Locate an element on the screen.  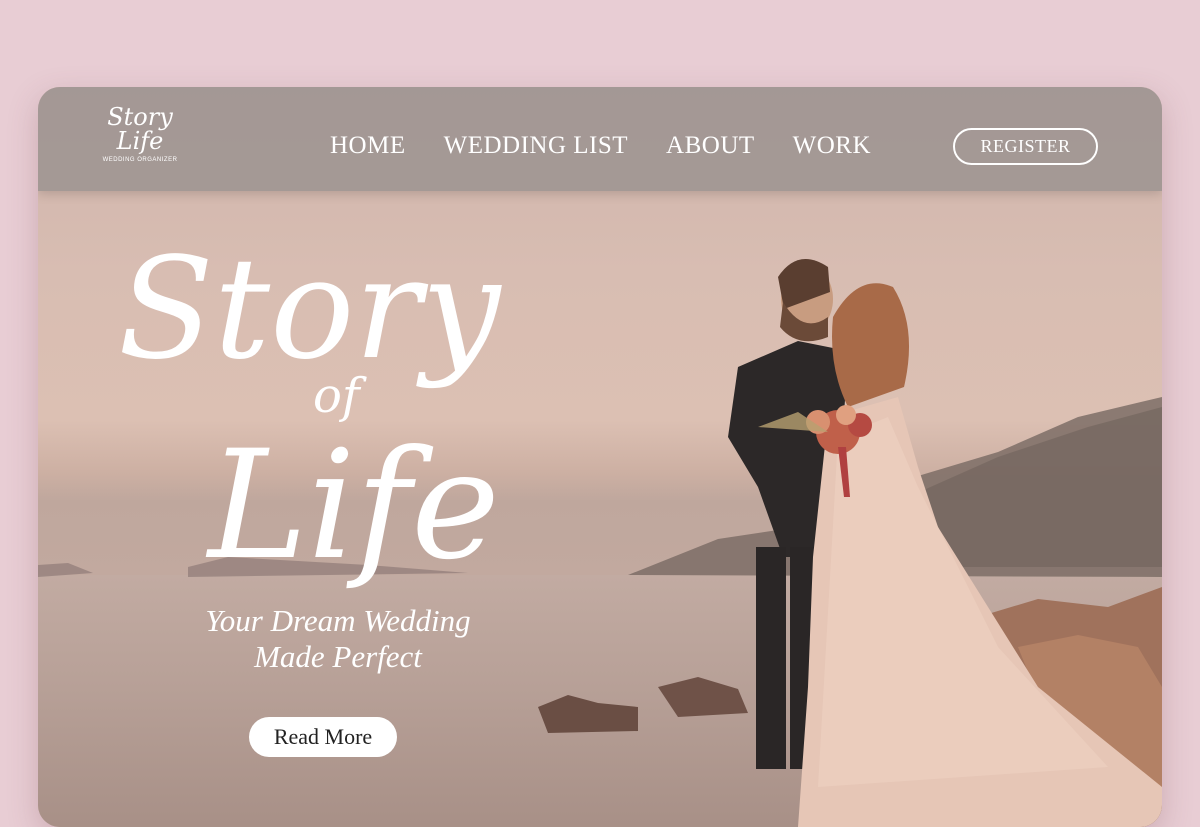
rocks-left is located at coordinates (588, 714).